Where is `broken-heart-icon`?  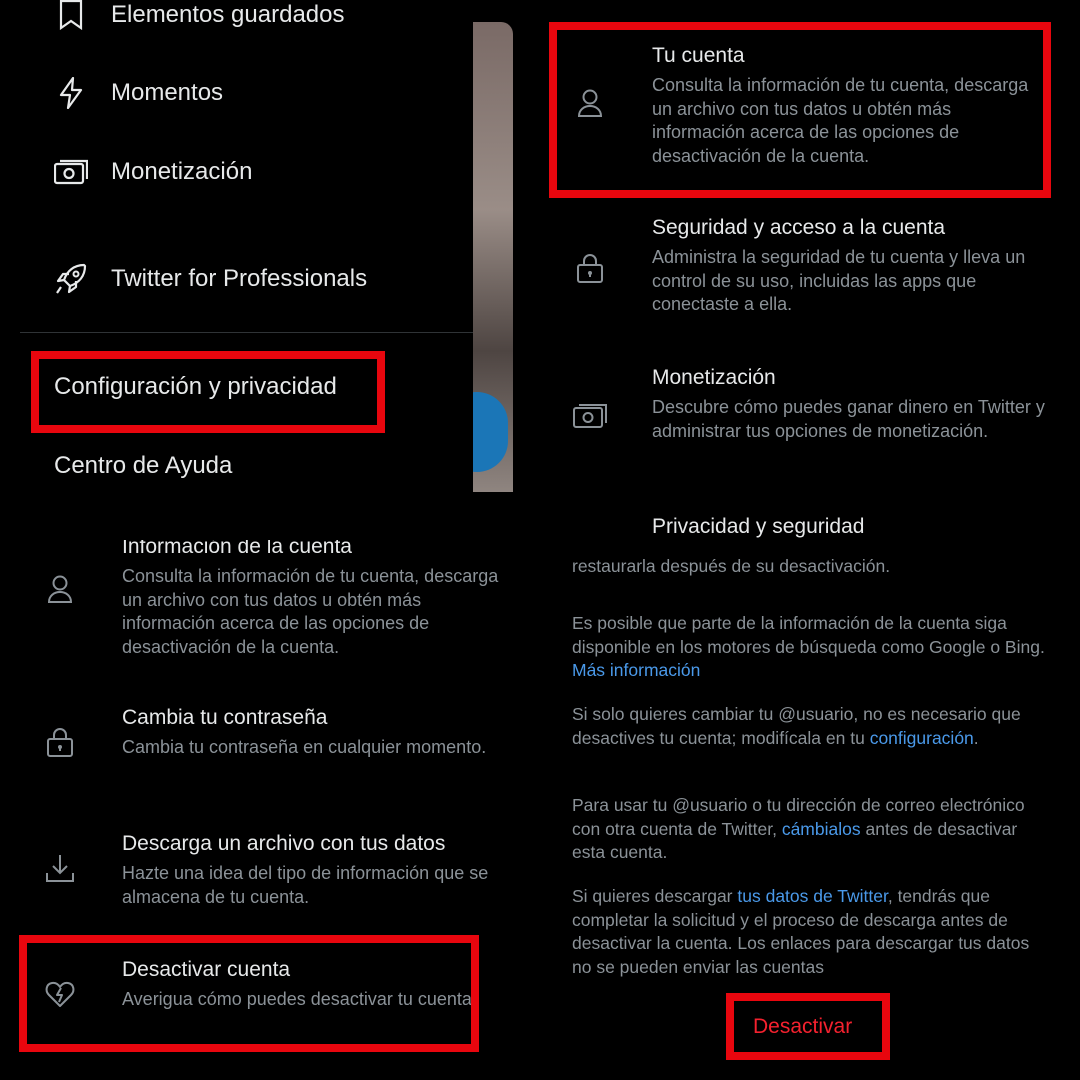
broken-heart-icon is located at coordinates (60, 994).